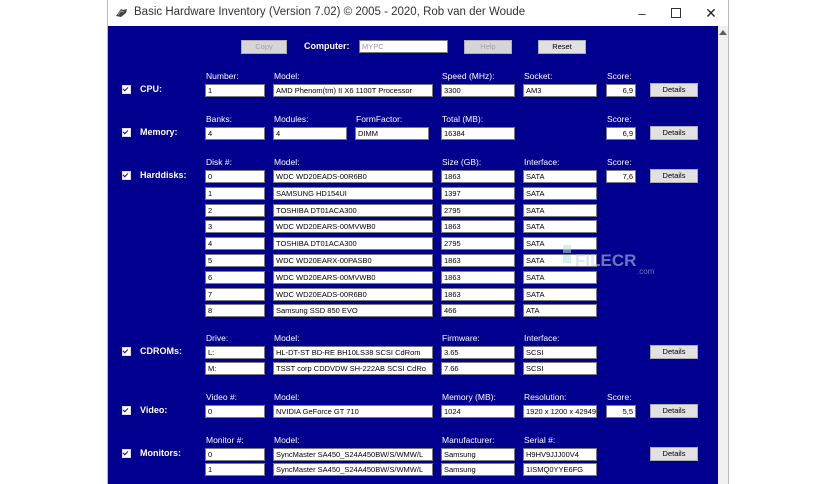 This screenshot has width=836, height=484. Describe the element at coordinates (478, 311) in the screenshot. I see `disk-size-field: 466` at that location.